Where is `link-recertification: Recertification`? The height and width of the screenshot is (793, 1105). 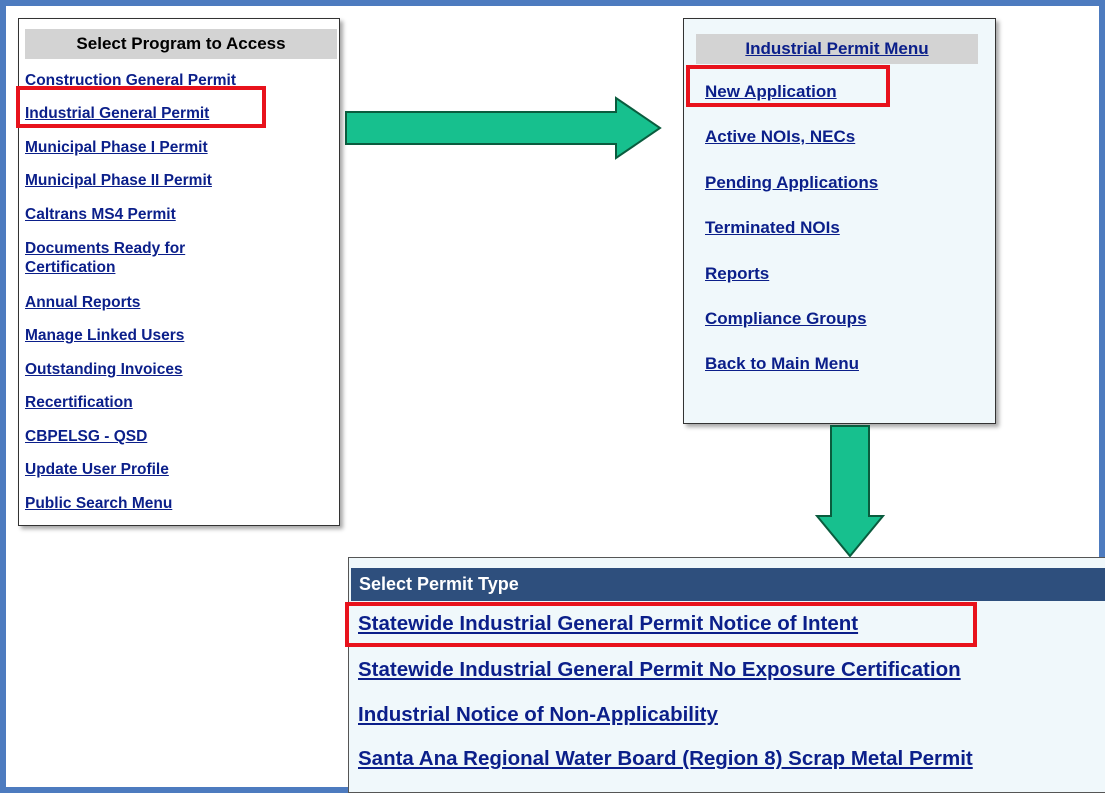
link-recertification: Recertification is located at coordinates (79, 403).